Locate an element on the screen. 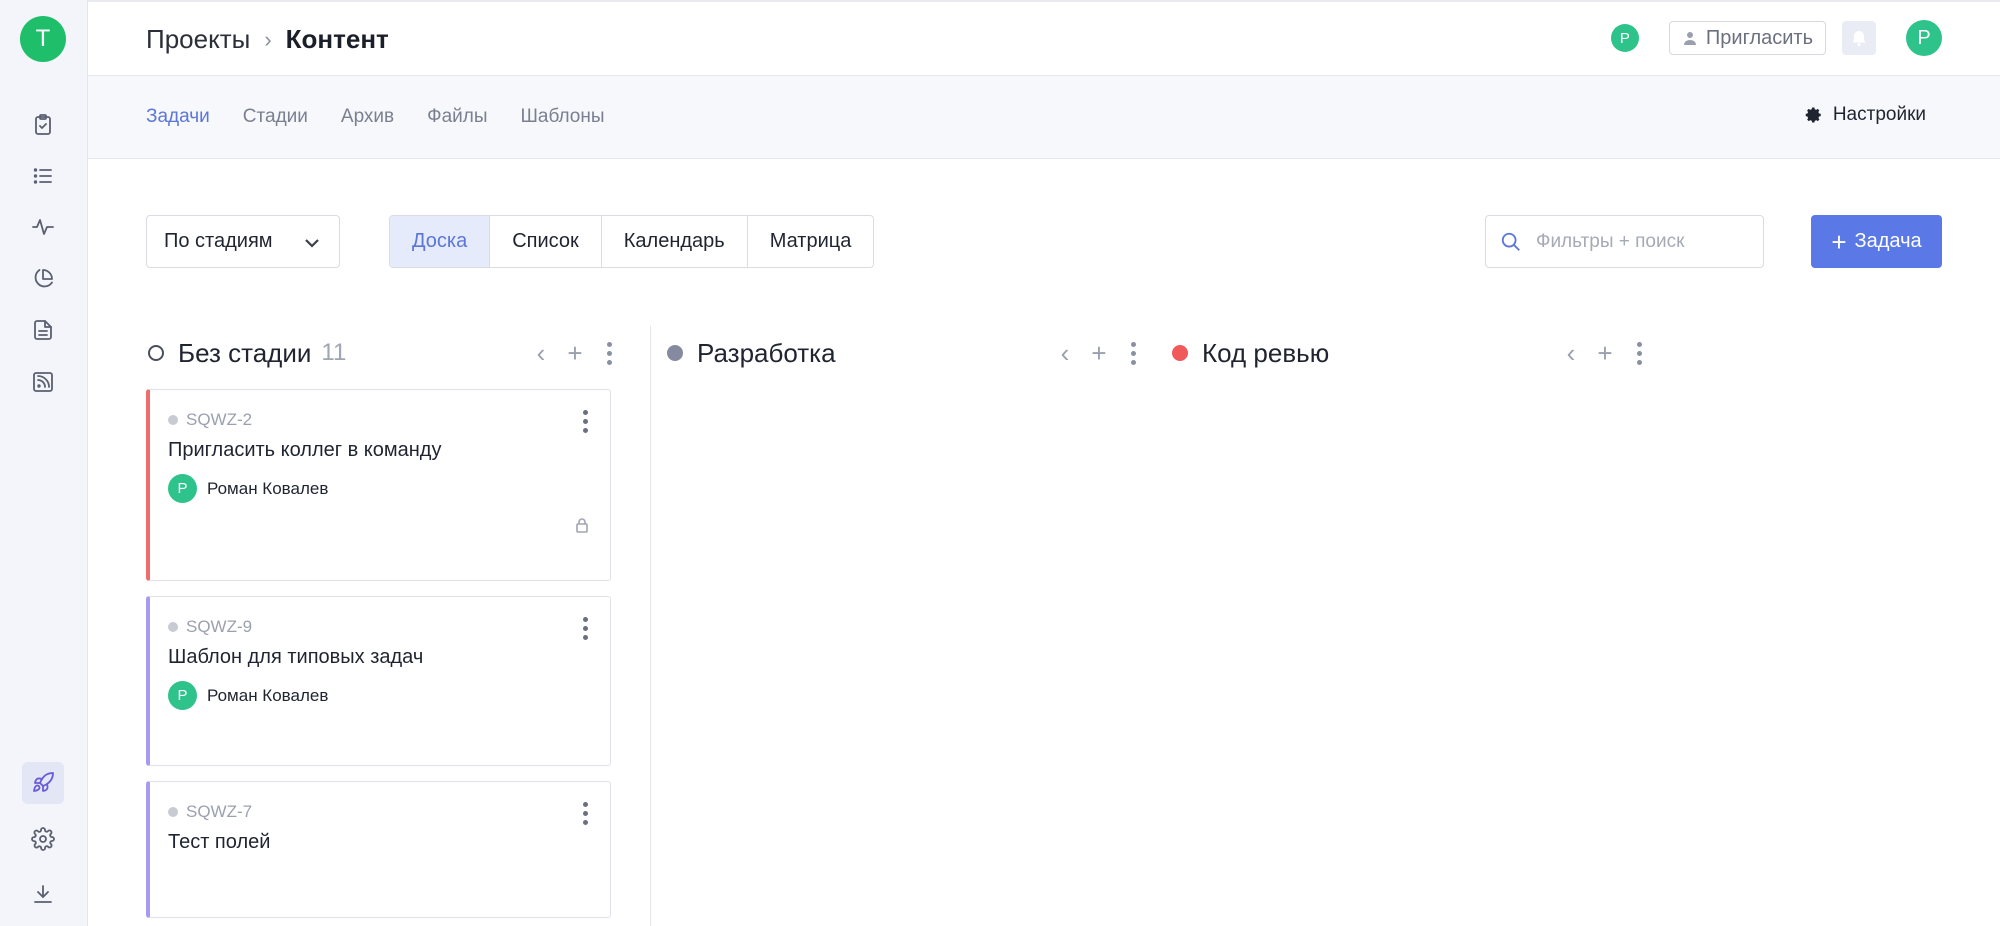 The image size is (2000, 926). breadcrumb: Проекты › Контент is located at coordinates (267, 39).